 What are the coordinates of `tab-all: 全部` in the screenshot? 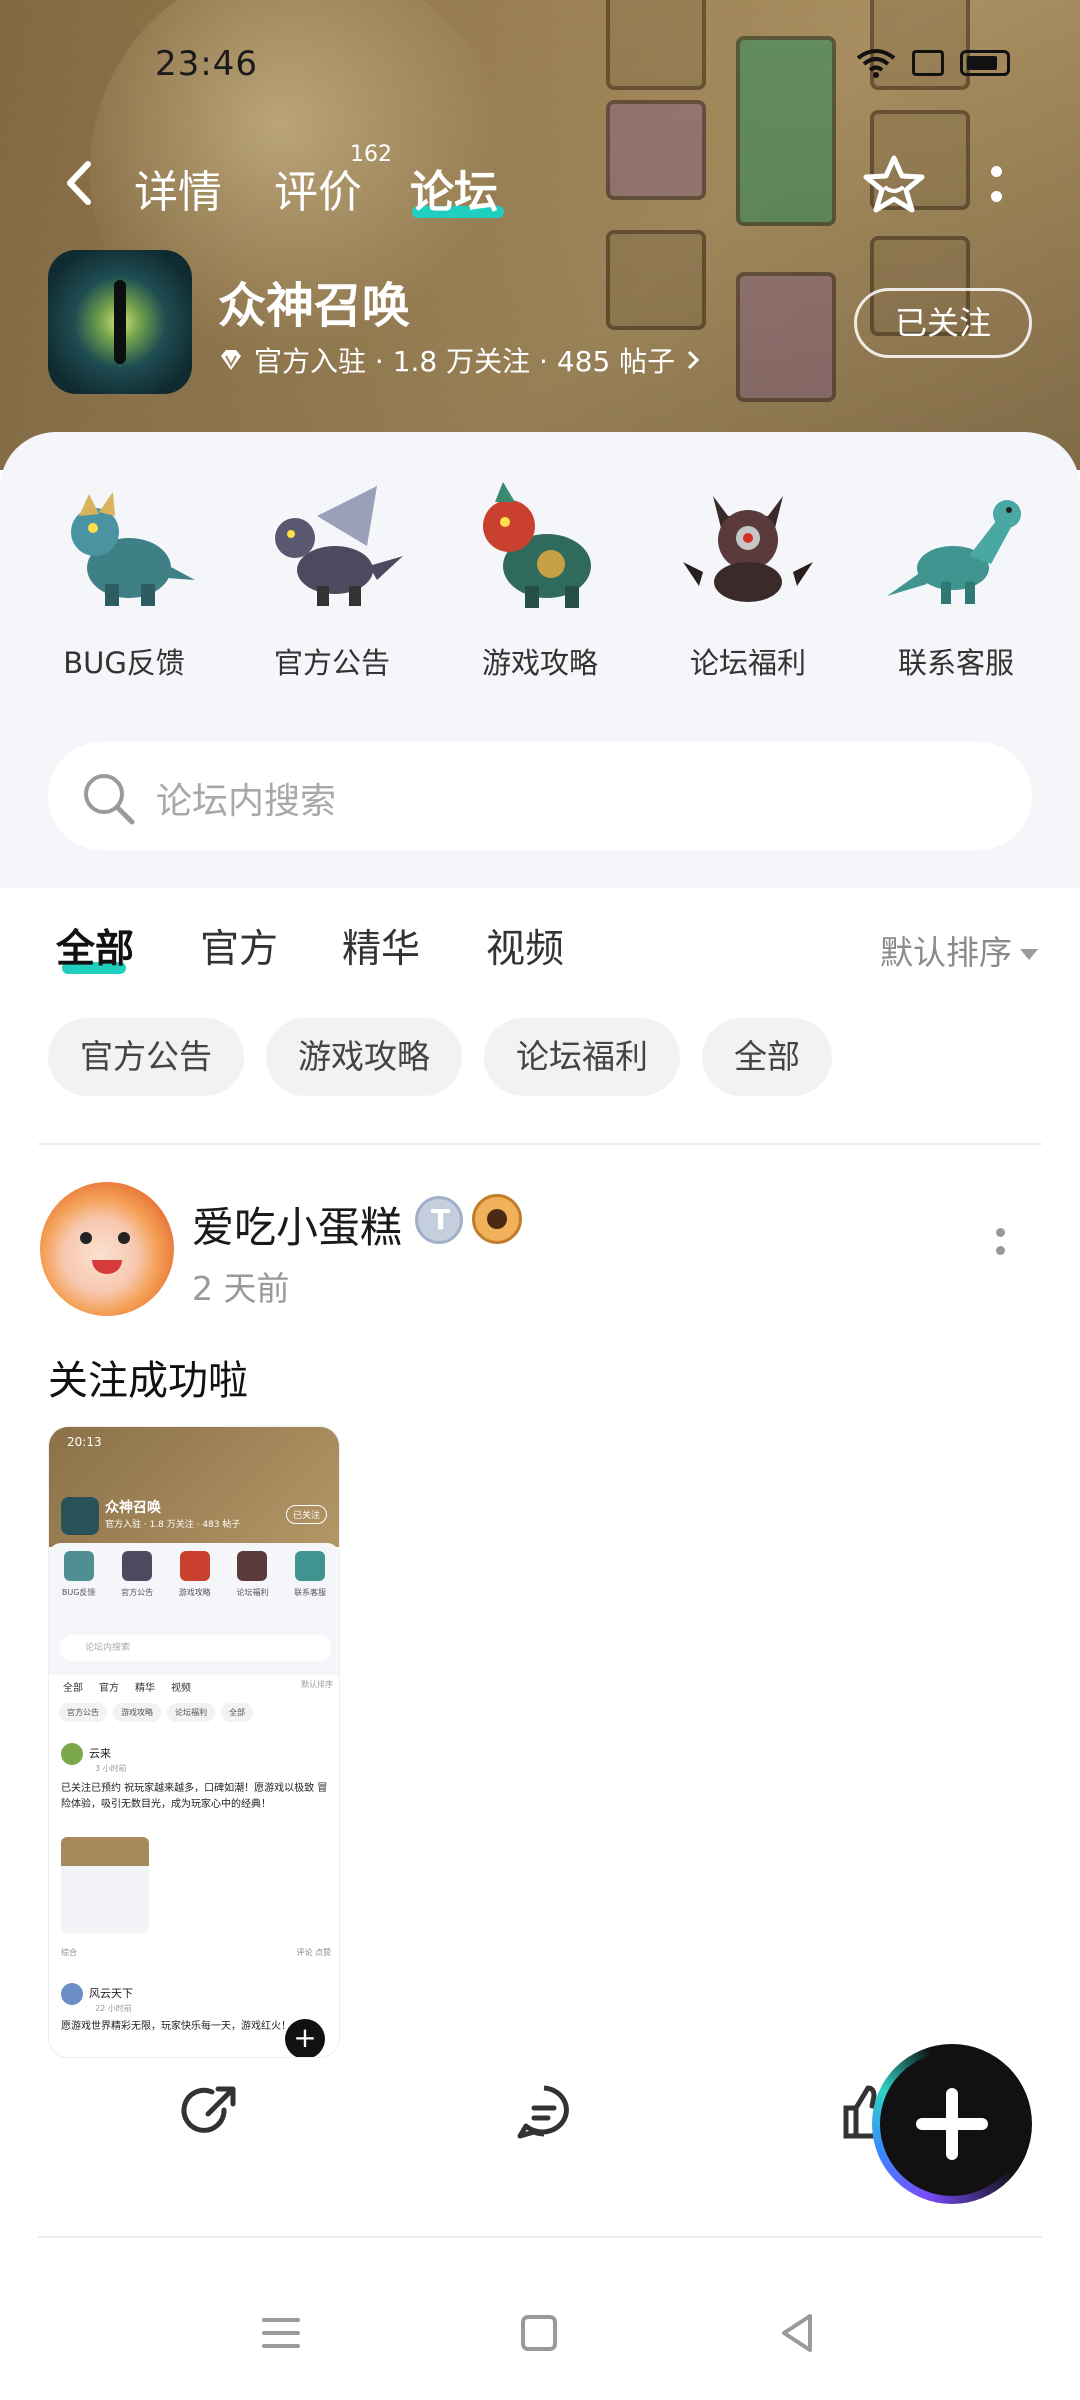 It's located at (95, 946).